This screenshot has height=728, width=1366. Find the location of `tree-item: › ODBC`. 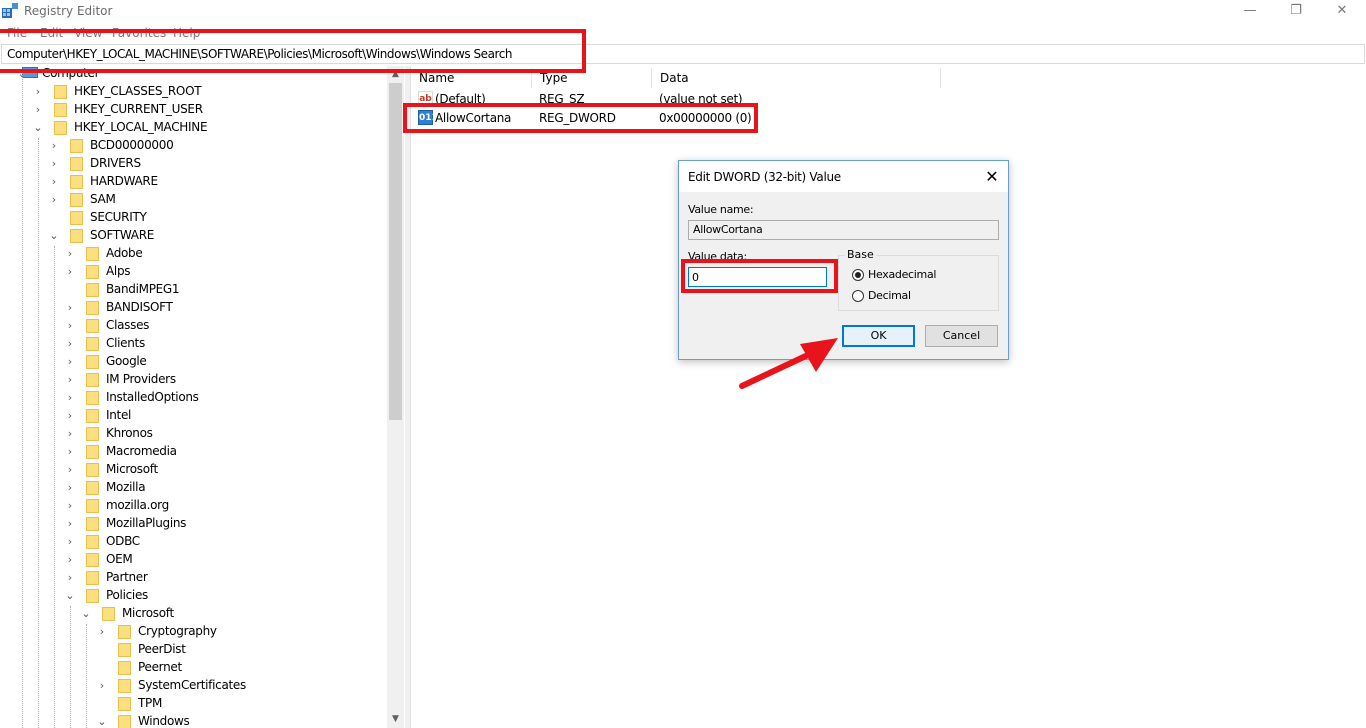

tree-item: › ODBC is located at coordinates (193, 542).